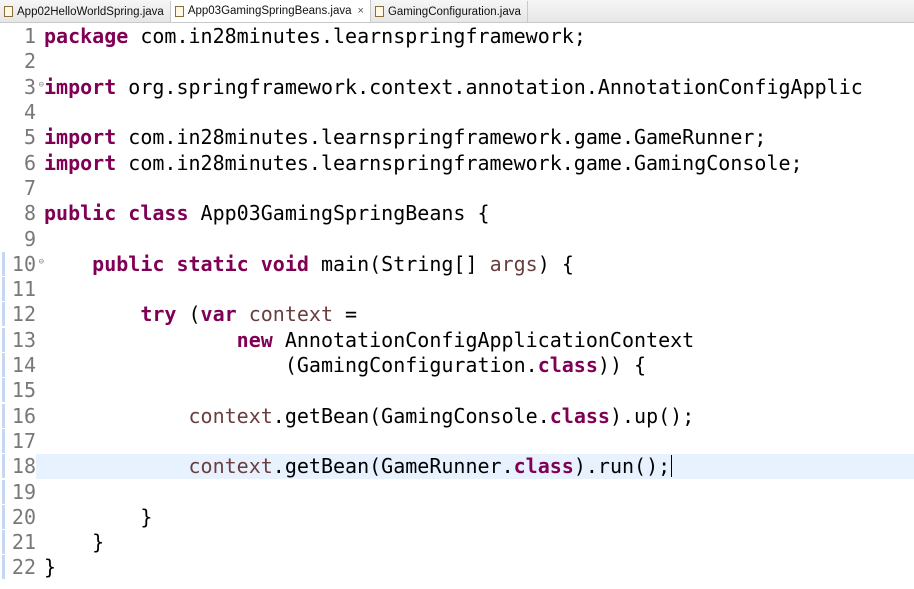 Image resolution: width=914 pixels, height=589 pixels. I want to click on code-token: com.in28minutes.learnspringframework;, so click(357, 36).